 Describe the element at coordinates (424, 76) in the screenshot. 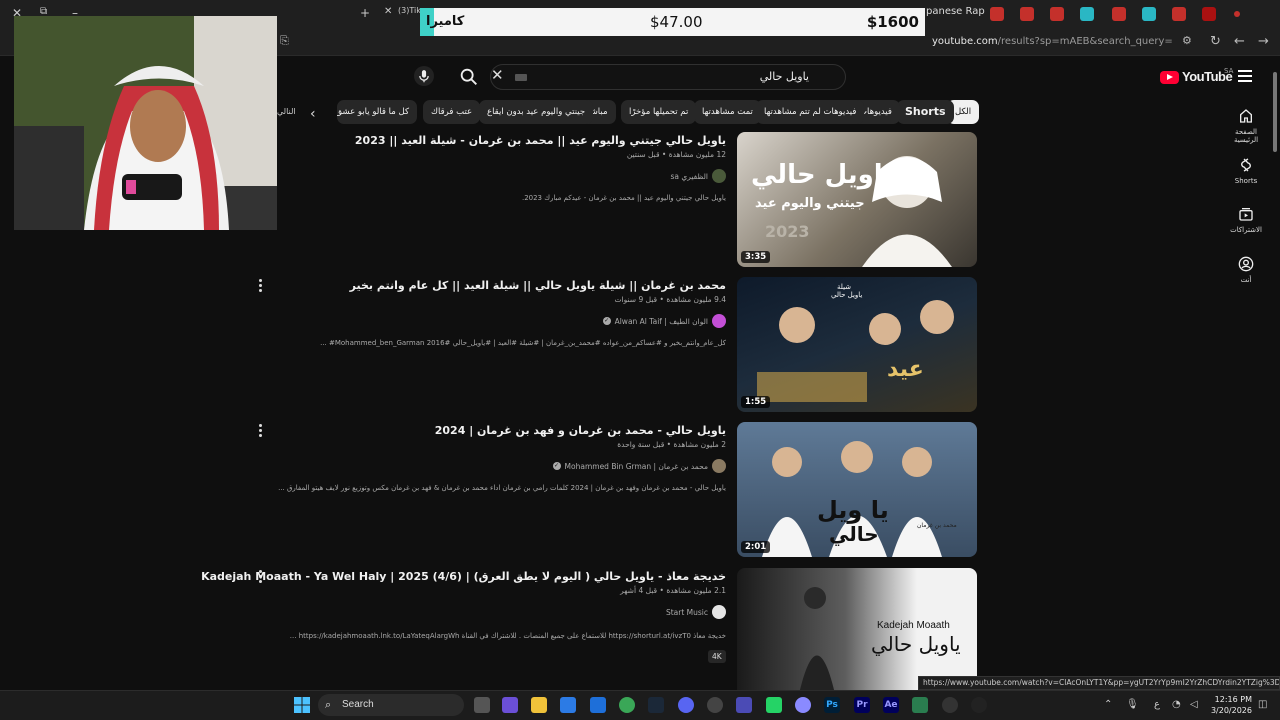

I see `mic-icon` at that location.